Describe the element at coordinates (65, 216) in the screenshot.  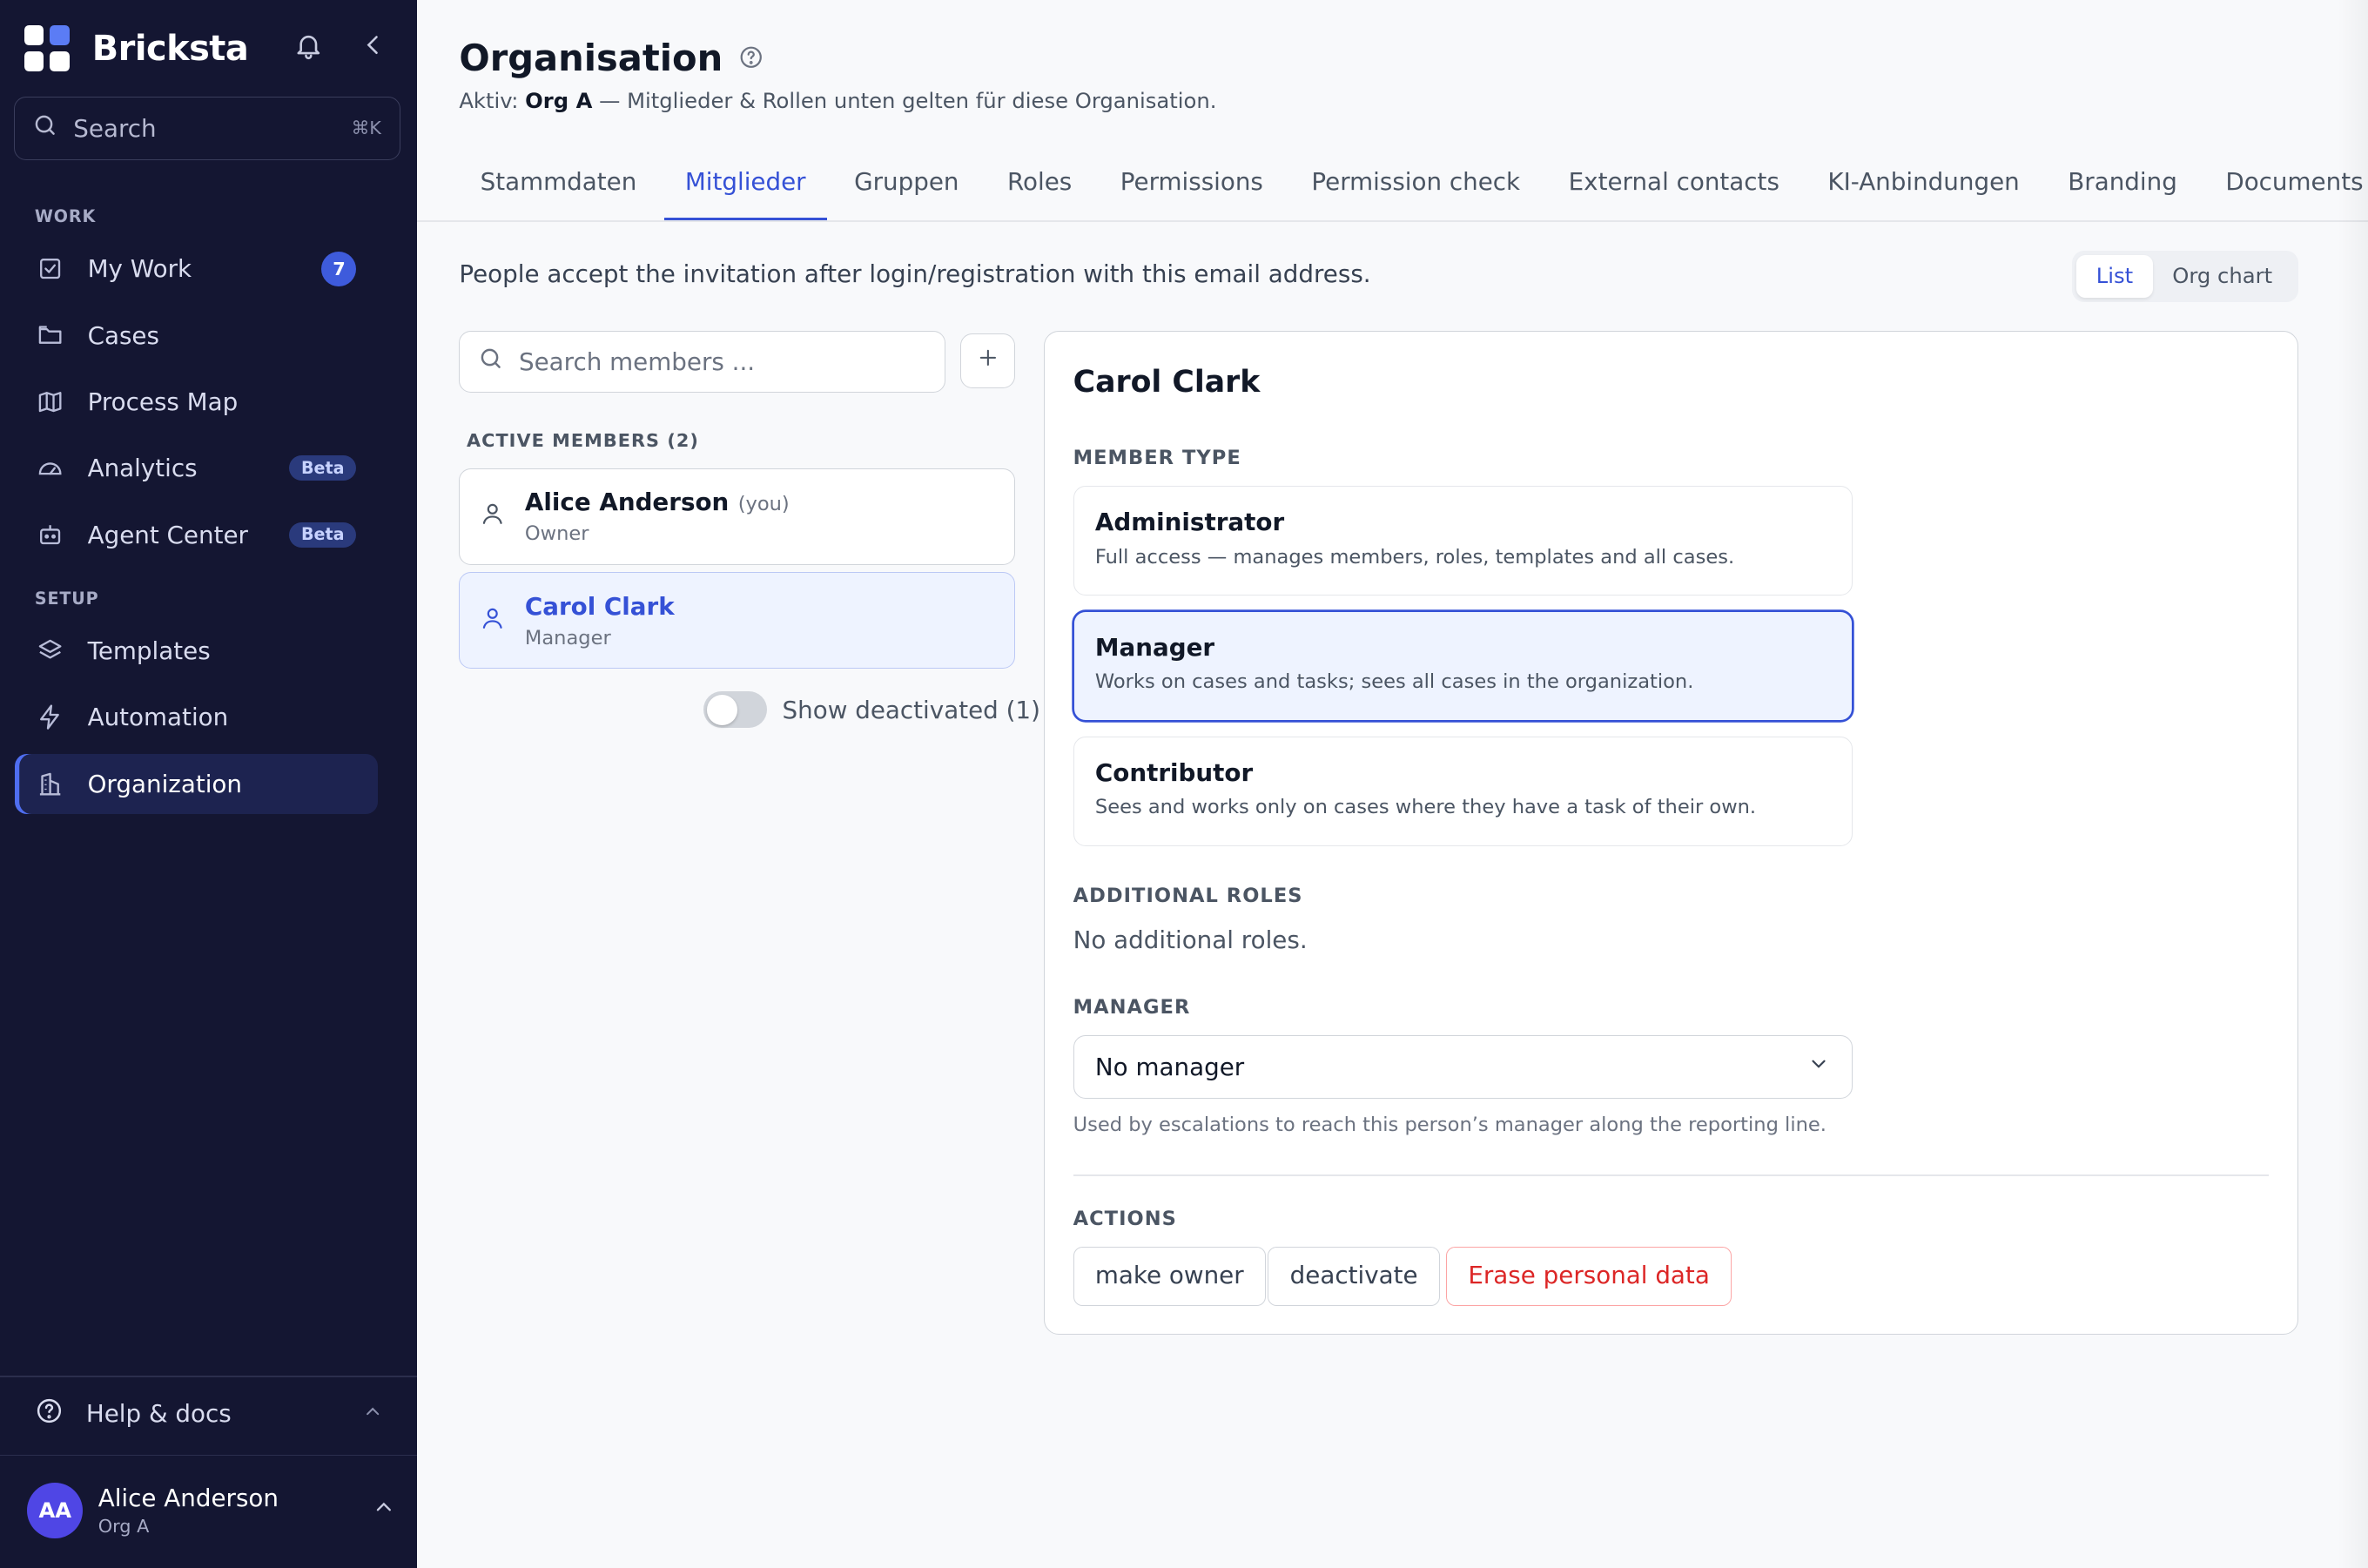
I see `section-work: WORK` at that location.